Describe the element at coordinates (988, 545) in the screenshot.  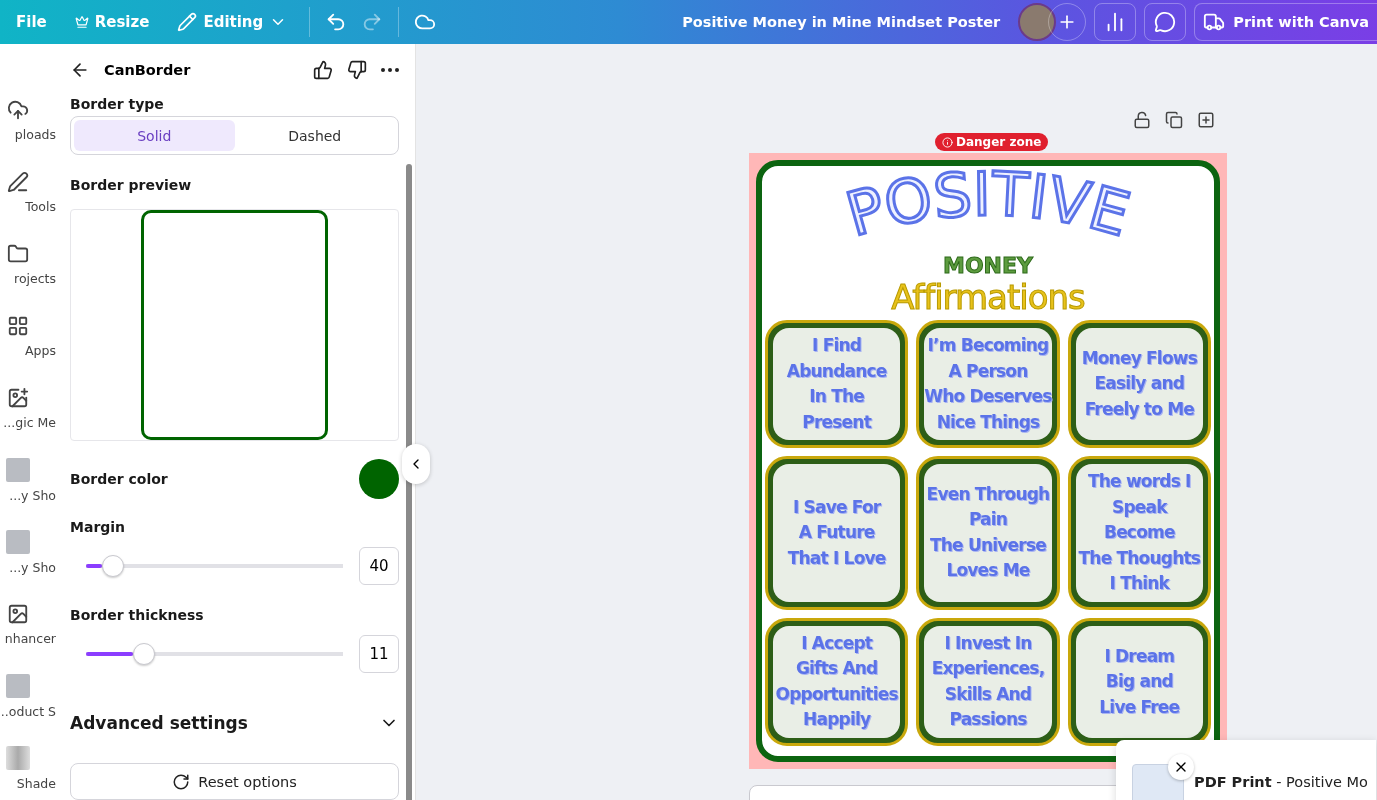
I see `affirmation-text: The Universe` at that location.